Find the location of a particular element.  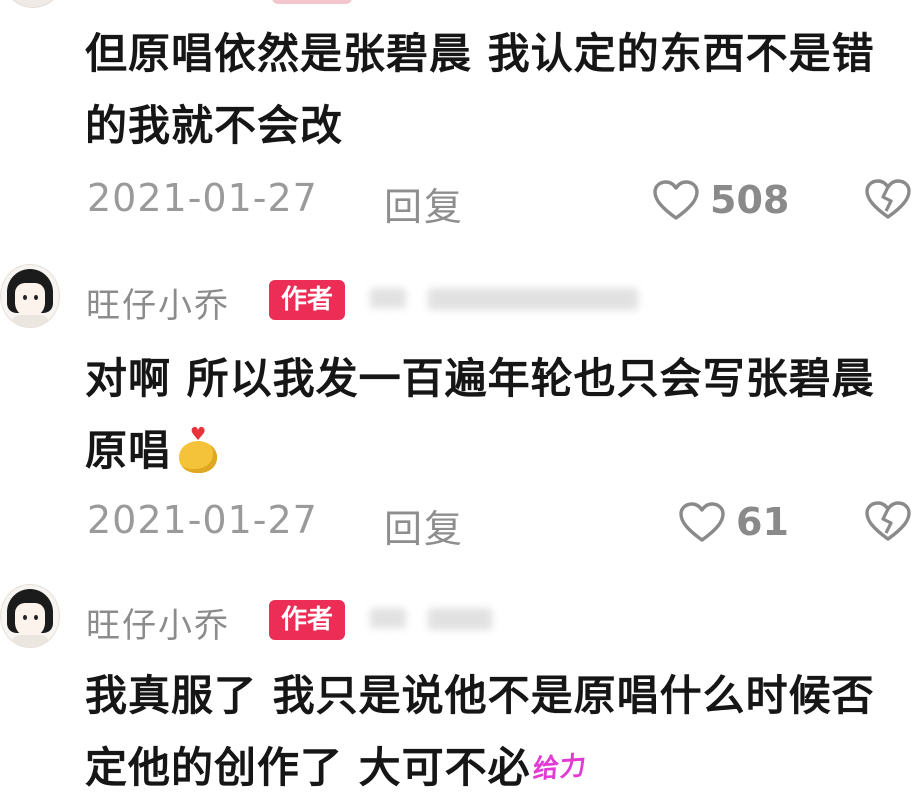

like-count: 508 is located at coordinates (750, 200).